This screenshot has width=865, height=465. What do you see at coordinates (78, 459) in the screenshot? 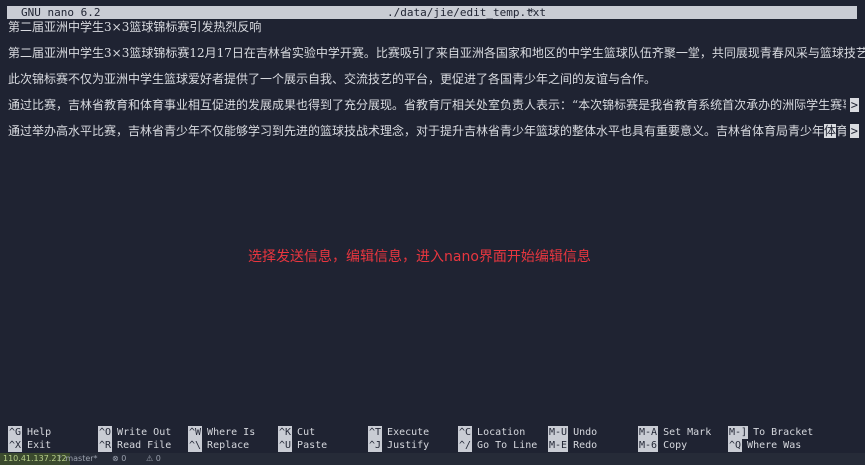
I see `git-branch: ᚠ master*` at bounding box center [78, 459].